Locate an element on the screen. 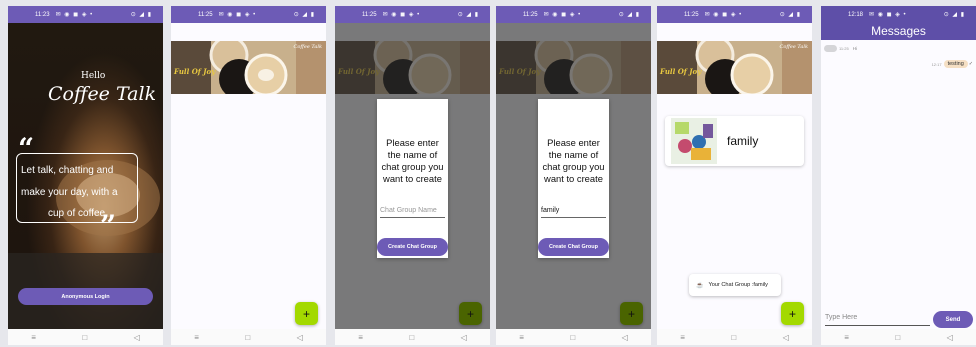  message-input: Type Here is located at coordinates (877, 320).